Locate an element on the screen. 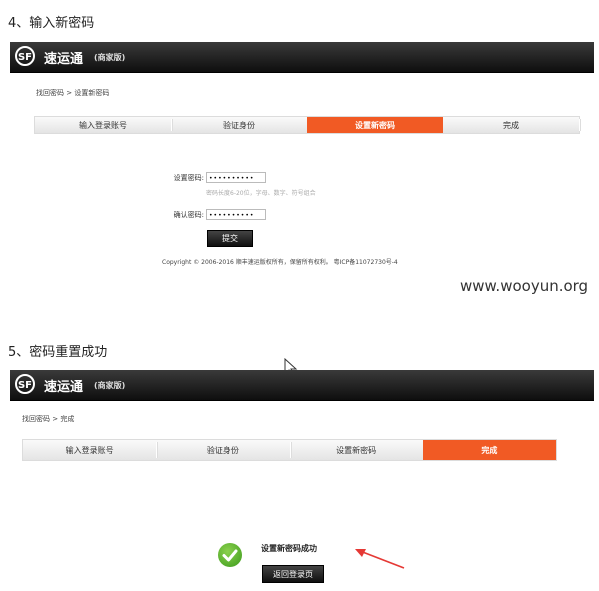  password-hint: 密码长度6-20位，字母、数字、符号组合 is located at coordinates (261, 193).